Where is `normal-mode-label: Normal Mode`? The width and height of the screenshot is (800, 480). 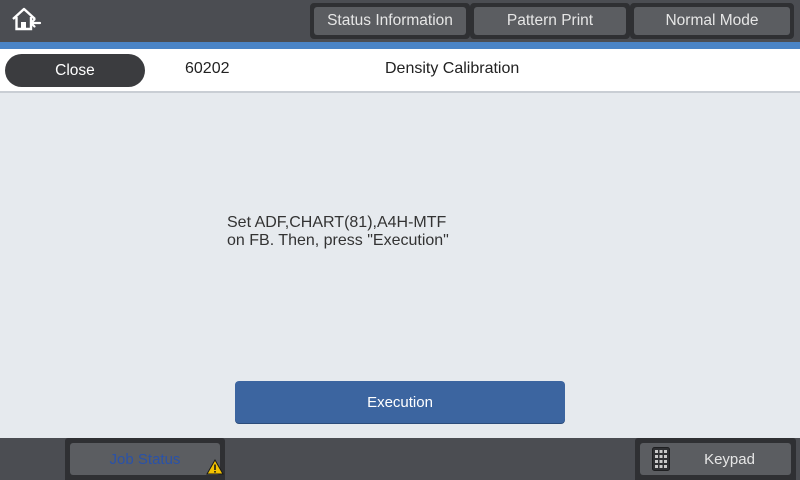 normal-mode-label: Normal Mode is located at coordinates (712, 21).